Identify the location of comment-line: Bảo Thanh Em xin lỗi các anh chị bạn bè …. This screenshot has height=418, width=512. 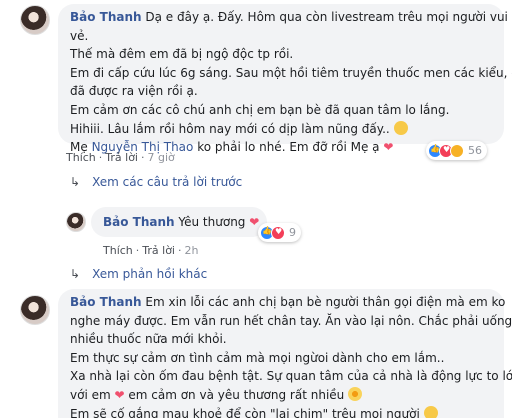
(288, 302).